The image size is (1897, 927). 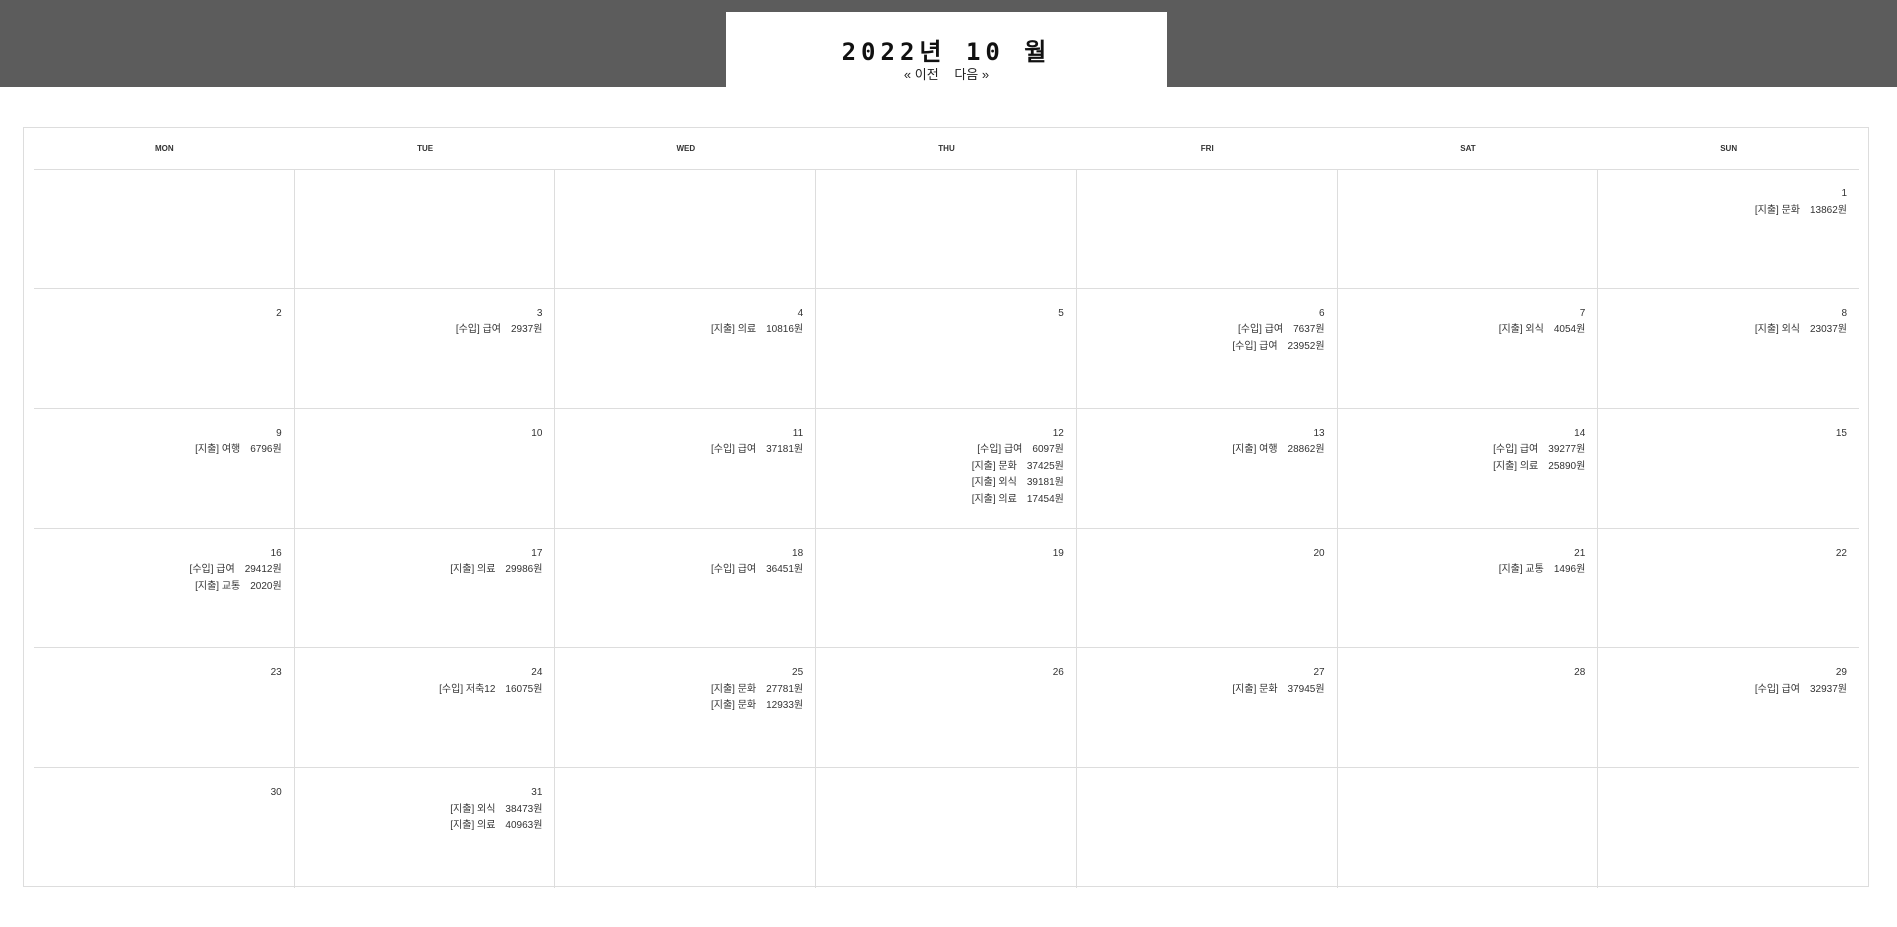 I want to click on calendar-day-cell: 29 [수입] 급여 32937원, so click(x=1728, y=708).